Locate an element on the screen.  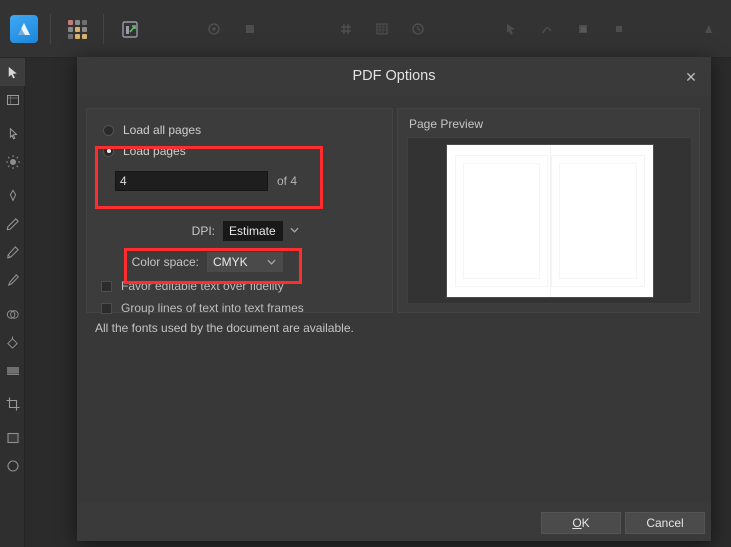
toolbar-left-group is located at coordinates (77, 29).